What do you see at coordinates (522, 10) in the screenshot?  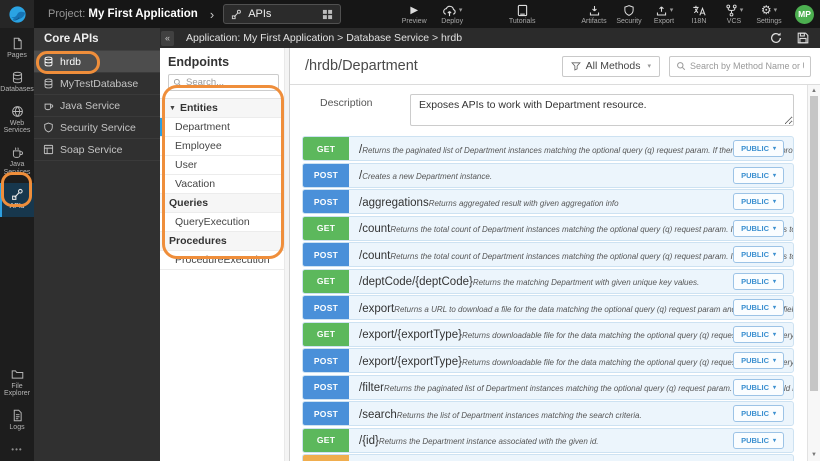 I see `book-icon` at bounding box center [522, 10].